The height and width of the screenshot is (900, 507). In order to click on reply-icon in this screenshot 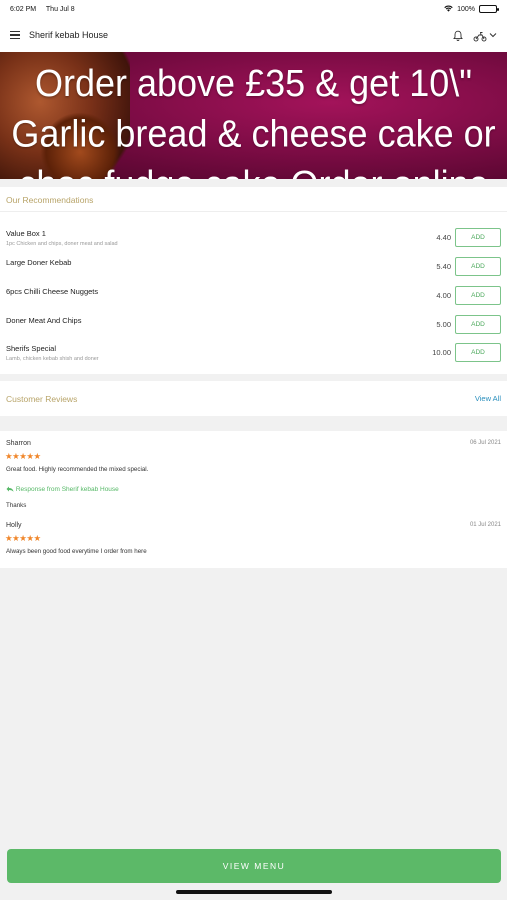, I will do `click(10, 489)`.